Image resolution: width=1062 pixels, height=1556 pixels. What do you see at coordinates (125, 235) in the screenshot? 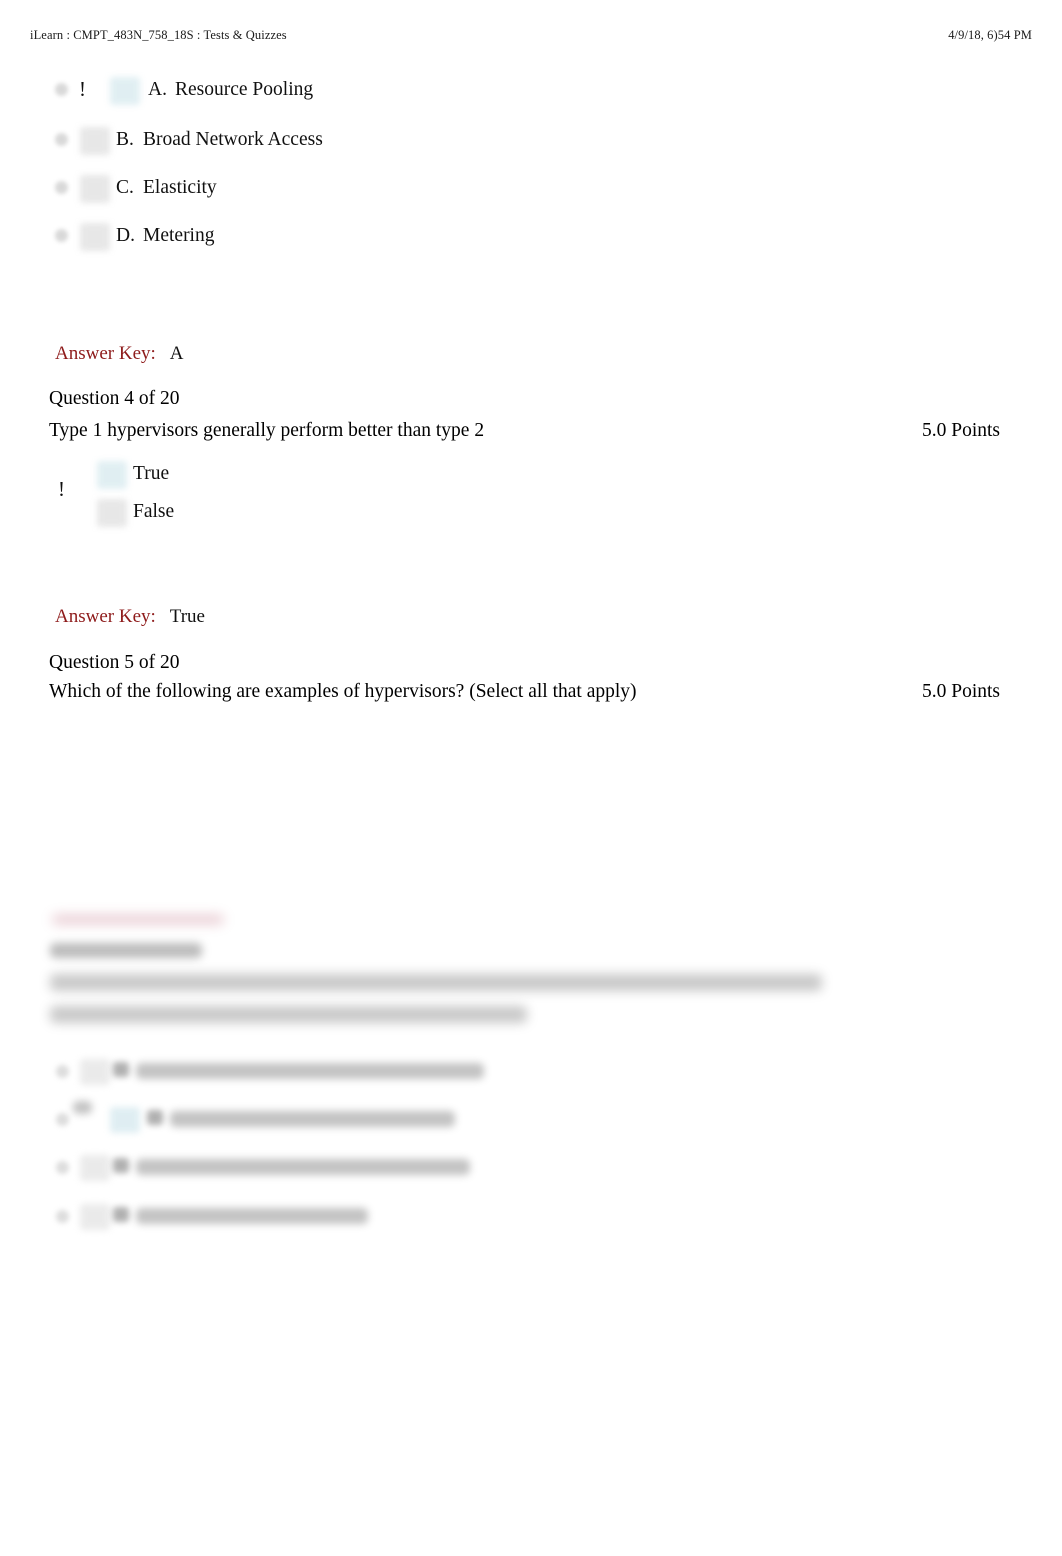
I see `option-letter: D.` at bounding box center [125, 235].